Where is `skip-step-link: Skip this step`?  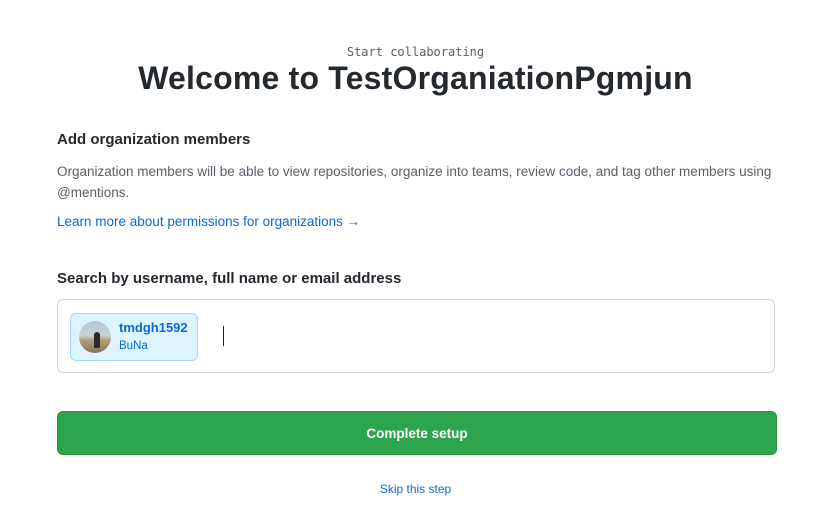
skip-step-link: Skip this step is located at coordinates (415, 489).